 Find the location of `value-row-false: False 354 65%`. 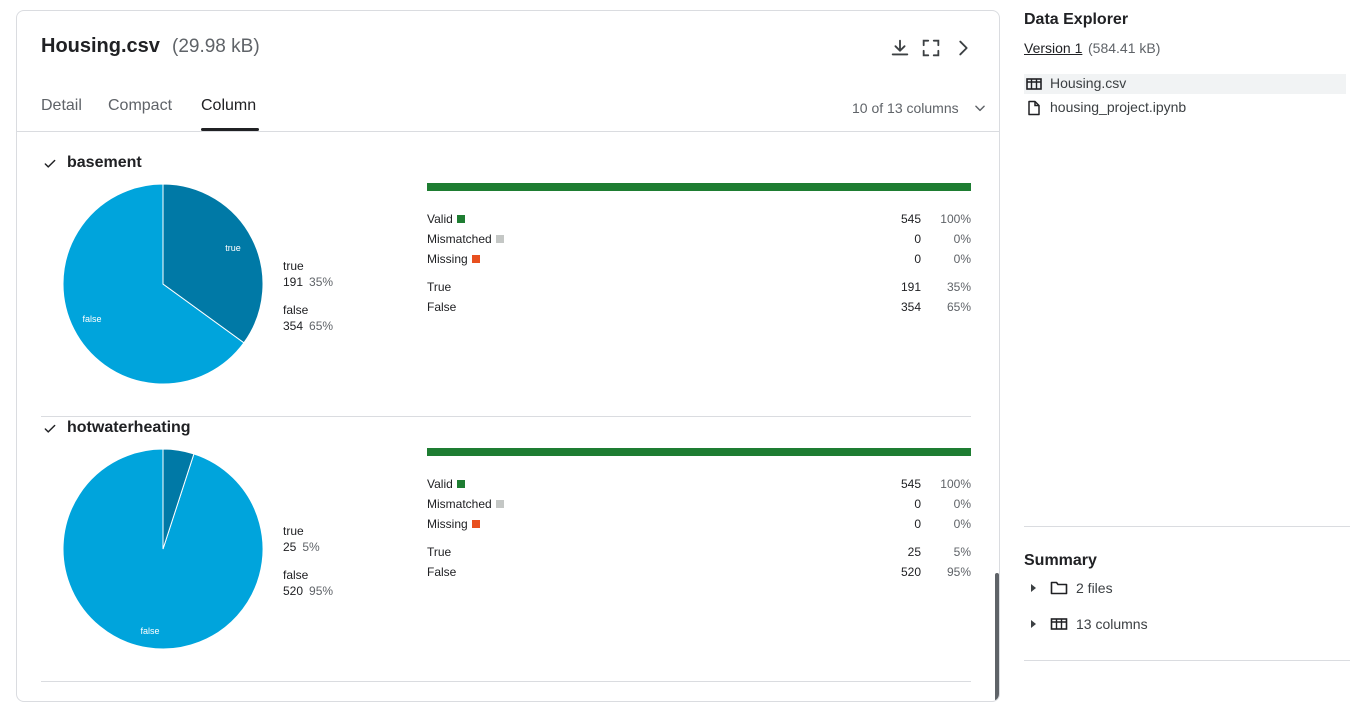

value-row-false: False 354 65% is located at coordinates (699, 310).